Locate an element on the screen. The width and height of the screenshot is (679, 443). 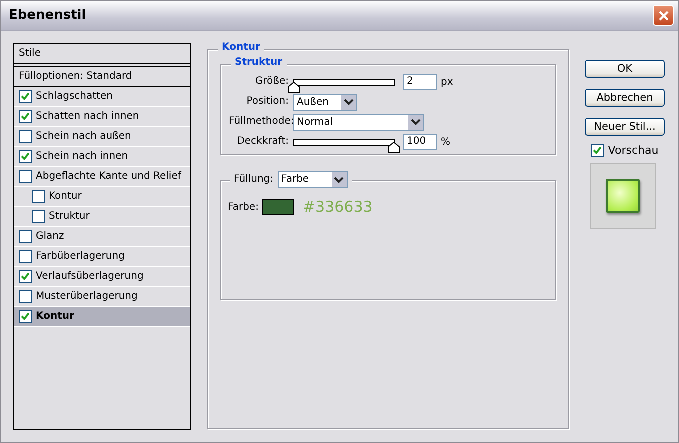
dialog-button: OK is located at coordinates (625, 69).